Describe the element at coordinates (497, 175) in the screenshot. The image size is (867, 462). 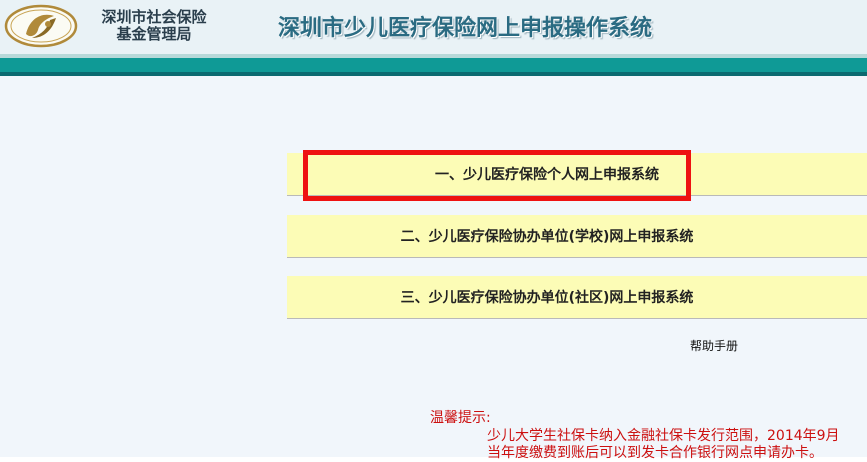
I see `highlight-box` at that location.